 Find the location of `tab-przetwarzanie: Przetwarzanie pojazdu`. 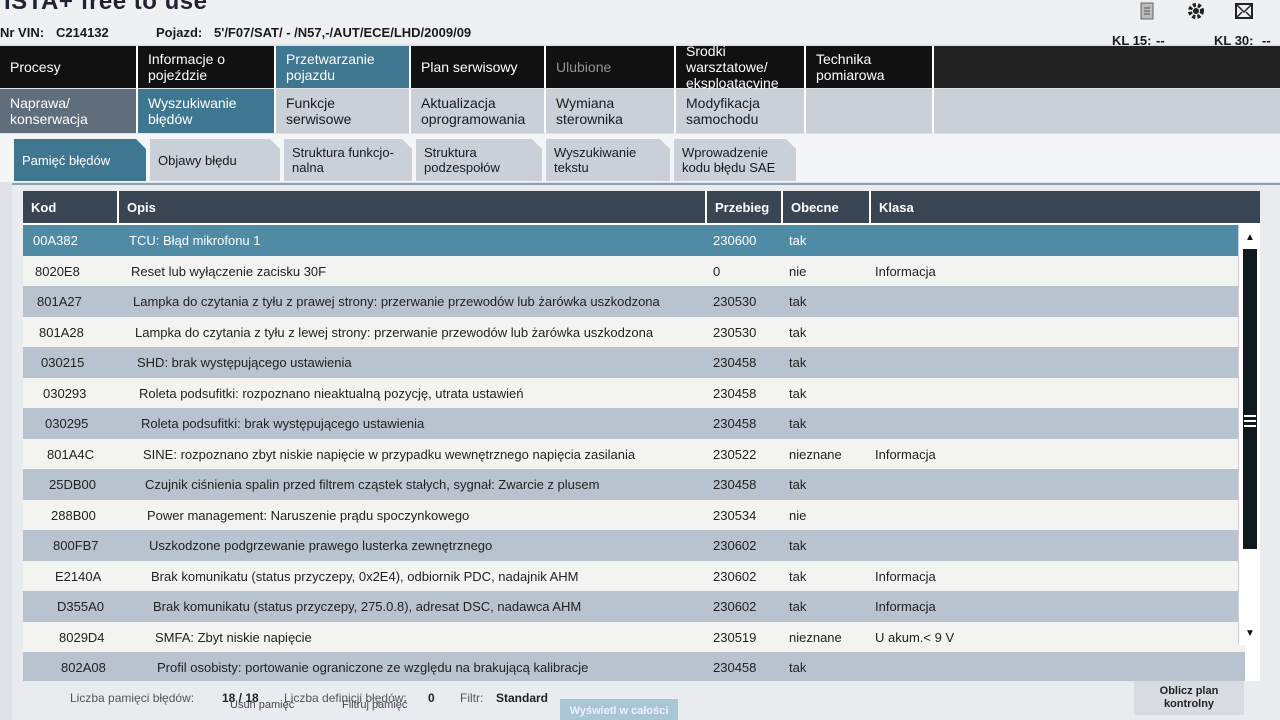

tab-przetwarzanie: Przetwarzanie pojazdu is located at coordinates (343, 67).